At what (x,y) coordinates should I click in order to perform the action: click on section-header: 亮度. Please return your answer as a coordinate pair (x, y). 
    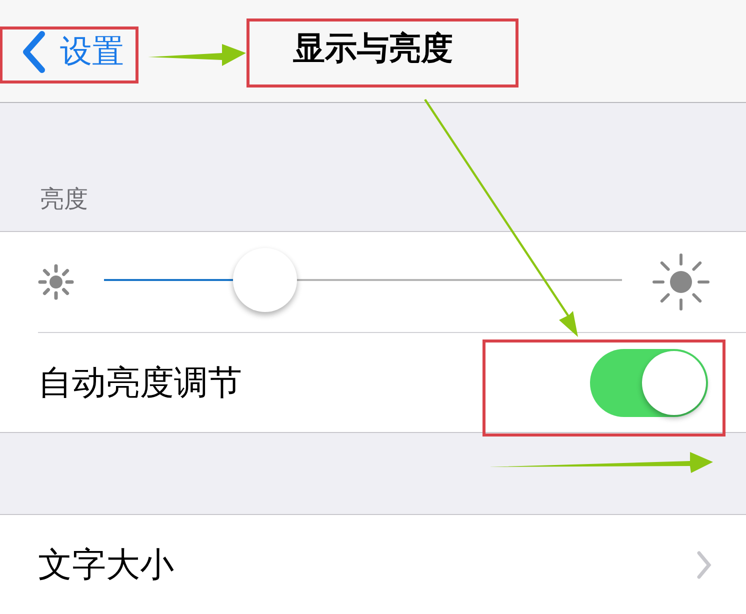
    Looking at the image, I should click on (64, 199).